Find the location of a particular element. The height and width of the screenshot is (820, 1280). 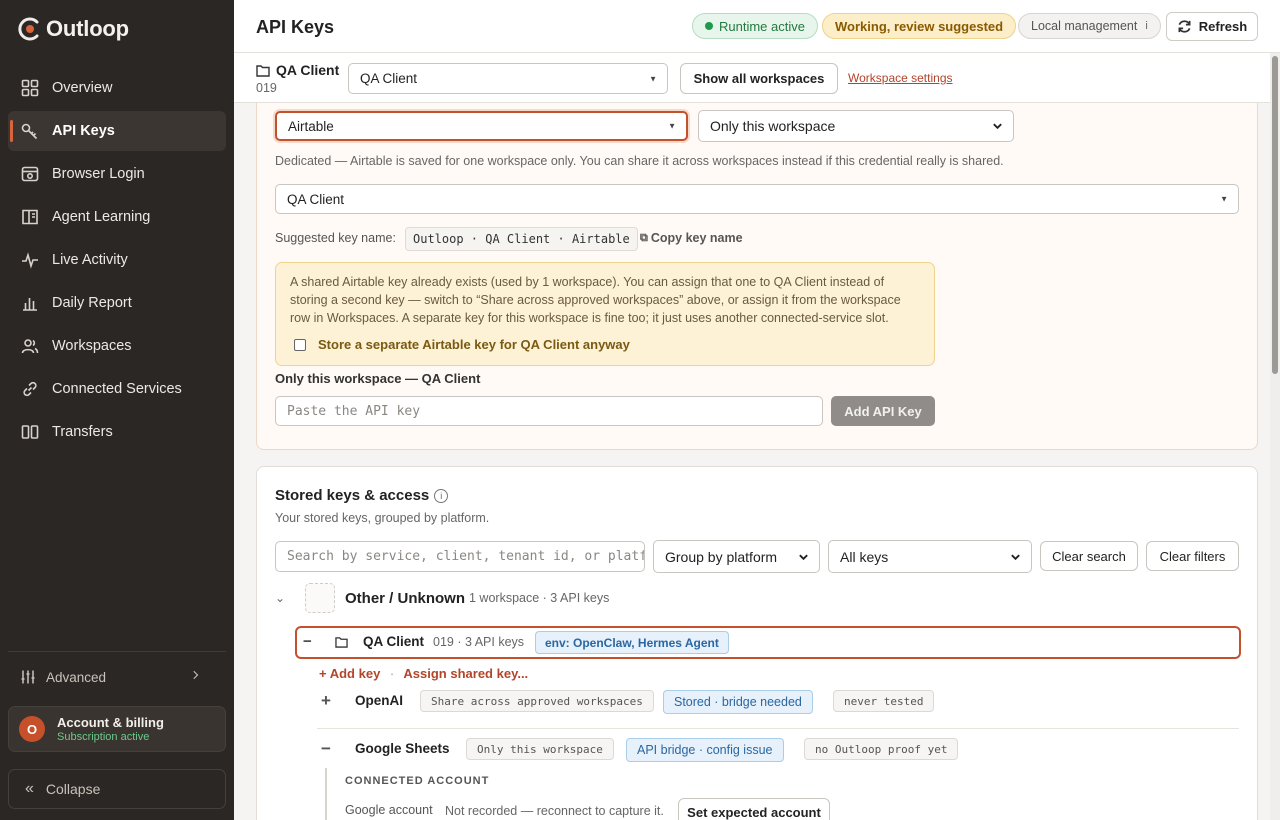

runtime-status-badge: Runtime active is located at coordinates (755, 26).